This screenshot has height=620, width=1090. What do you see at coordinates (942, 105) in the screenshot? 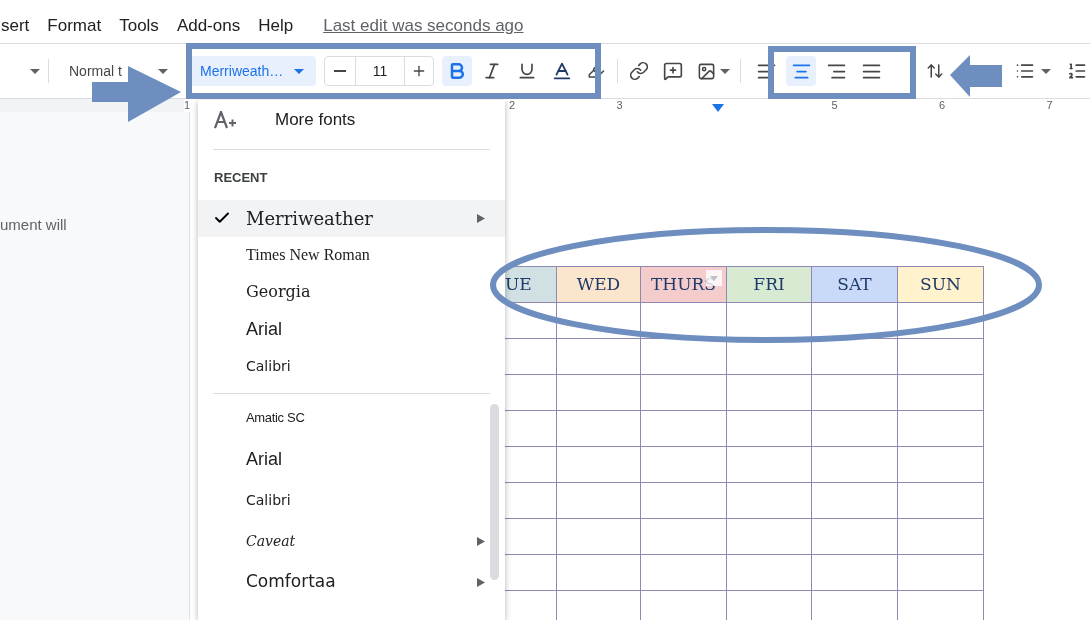
I see `ruler-number: 6` at bounding box center [942, 105].